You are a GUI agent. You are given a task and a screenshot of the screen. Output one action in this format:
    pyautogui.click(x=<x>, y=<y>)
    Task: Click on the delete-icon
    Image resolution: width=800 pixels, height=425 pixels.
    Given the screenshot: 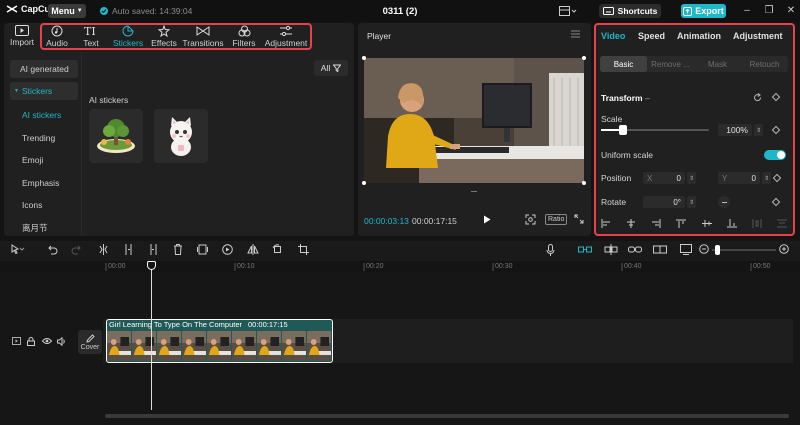 What is the action you would take?
    pyautogui.click(x=178, y=249)
    